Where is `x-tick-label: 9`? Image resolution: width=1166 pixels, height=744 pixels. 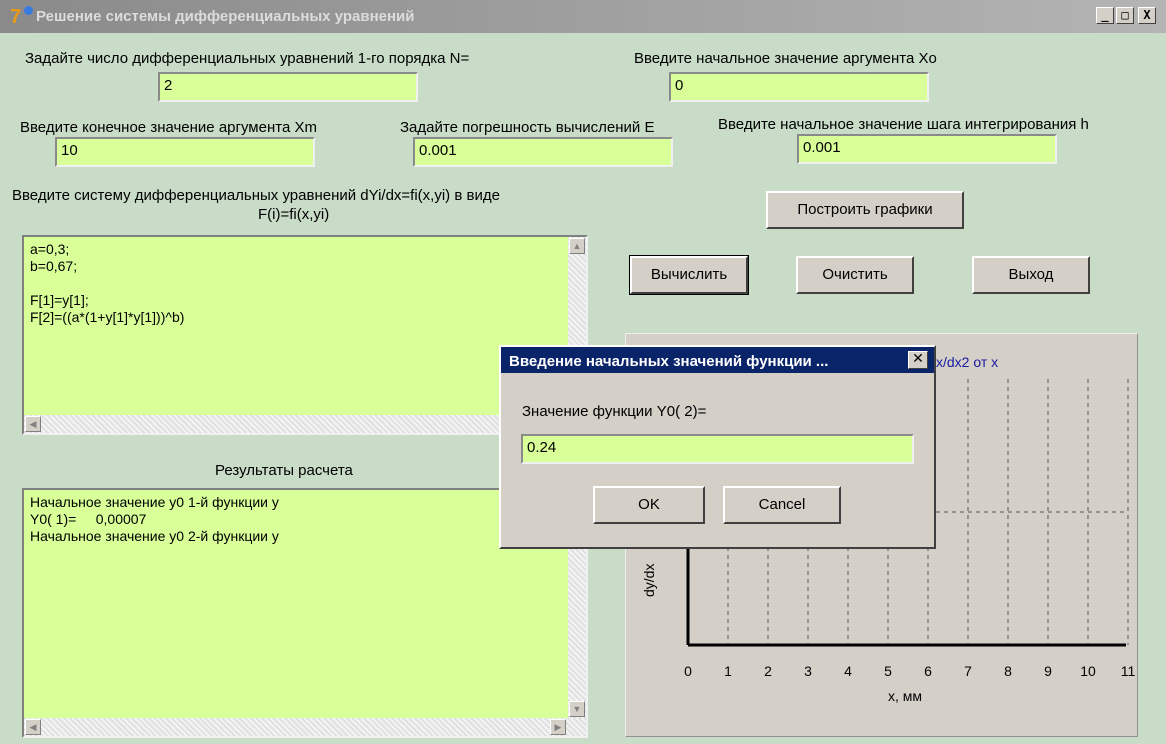
x-tick-label: 9 is located at coordinates (1048, 671).